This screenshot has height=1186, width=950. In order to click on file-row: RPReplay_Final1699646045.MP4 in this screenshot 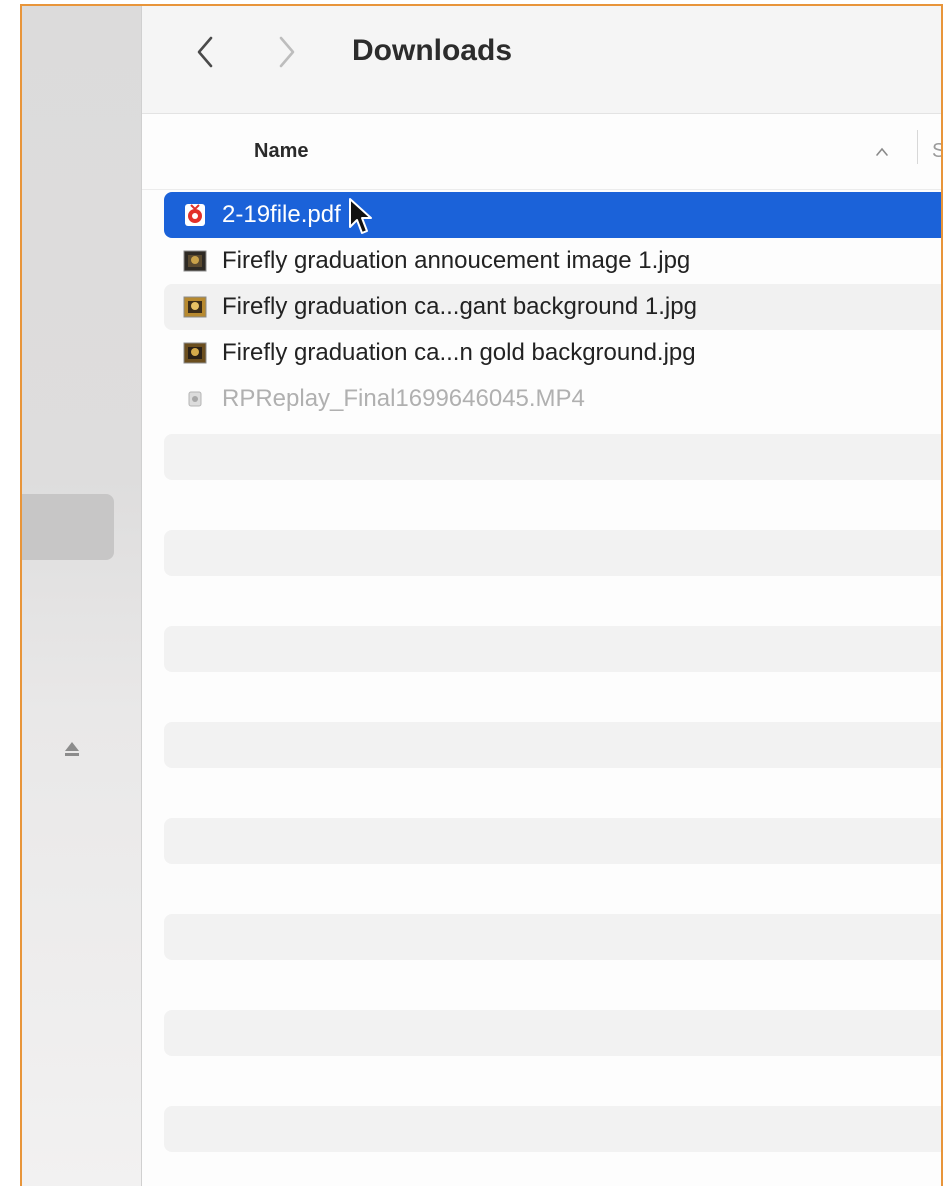, I will do `click(552, 399)`.